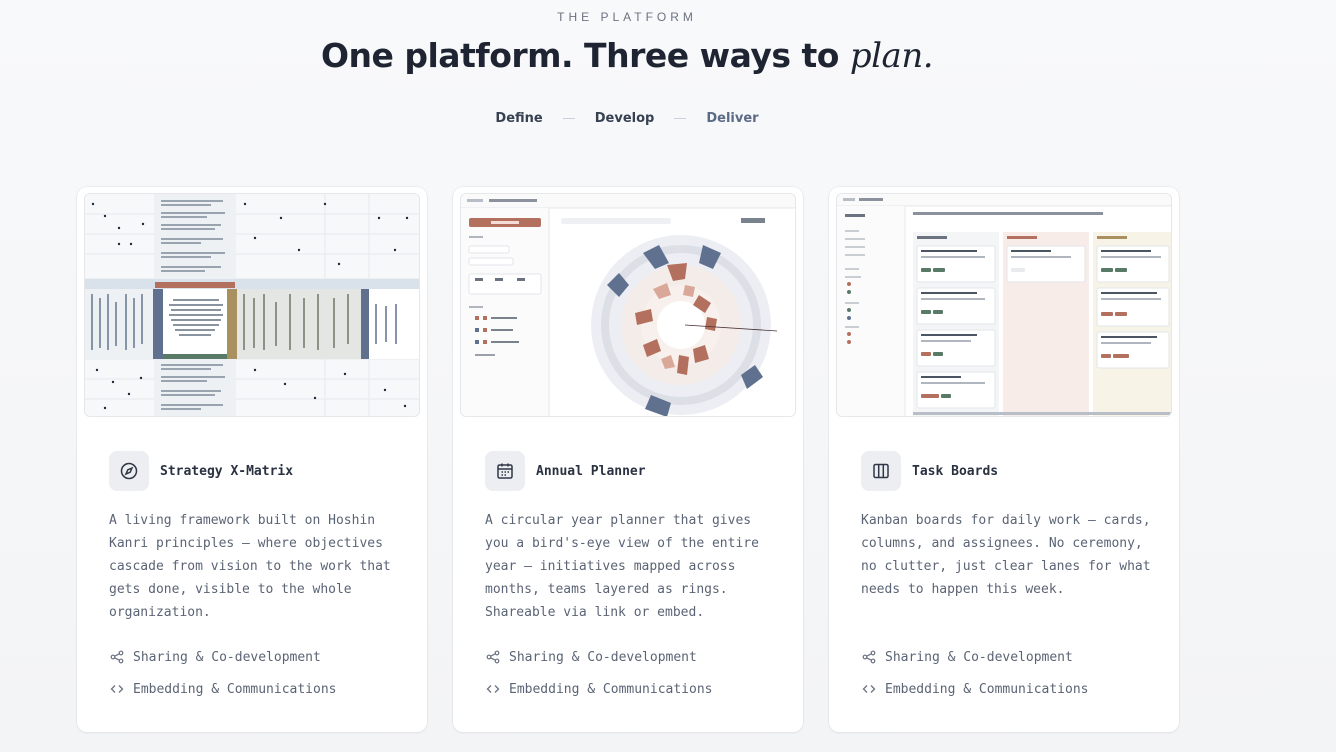 This screenshot has width=1336, height=752. I want to click on card-title-row: Task Boards, so click(929, 471).